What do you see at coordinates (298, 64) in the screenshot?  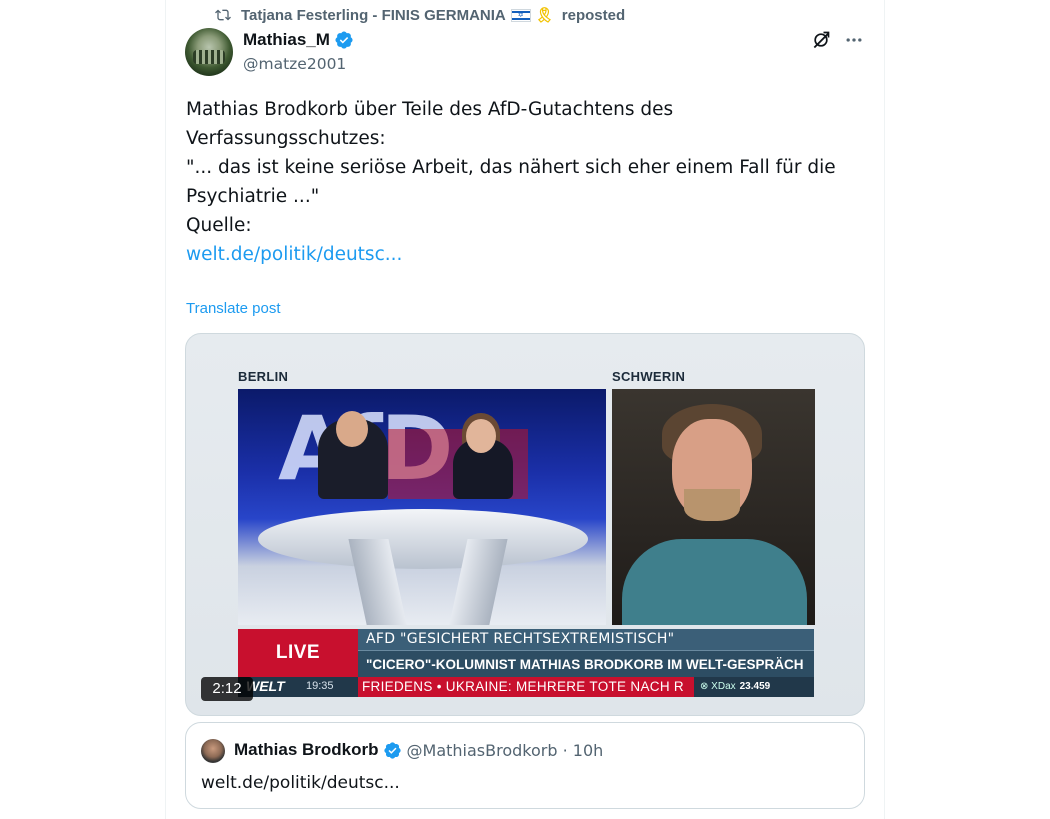 I see `author-handle: @matze2001` at bounding box center [298, 64].